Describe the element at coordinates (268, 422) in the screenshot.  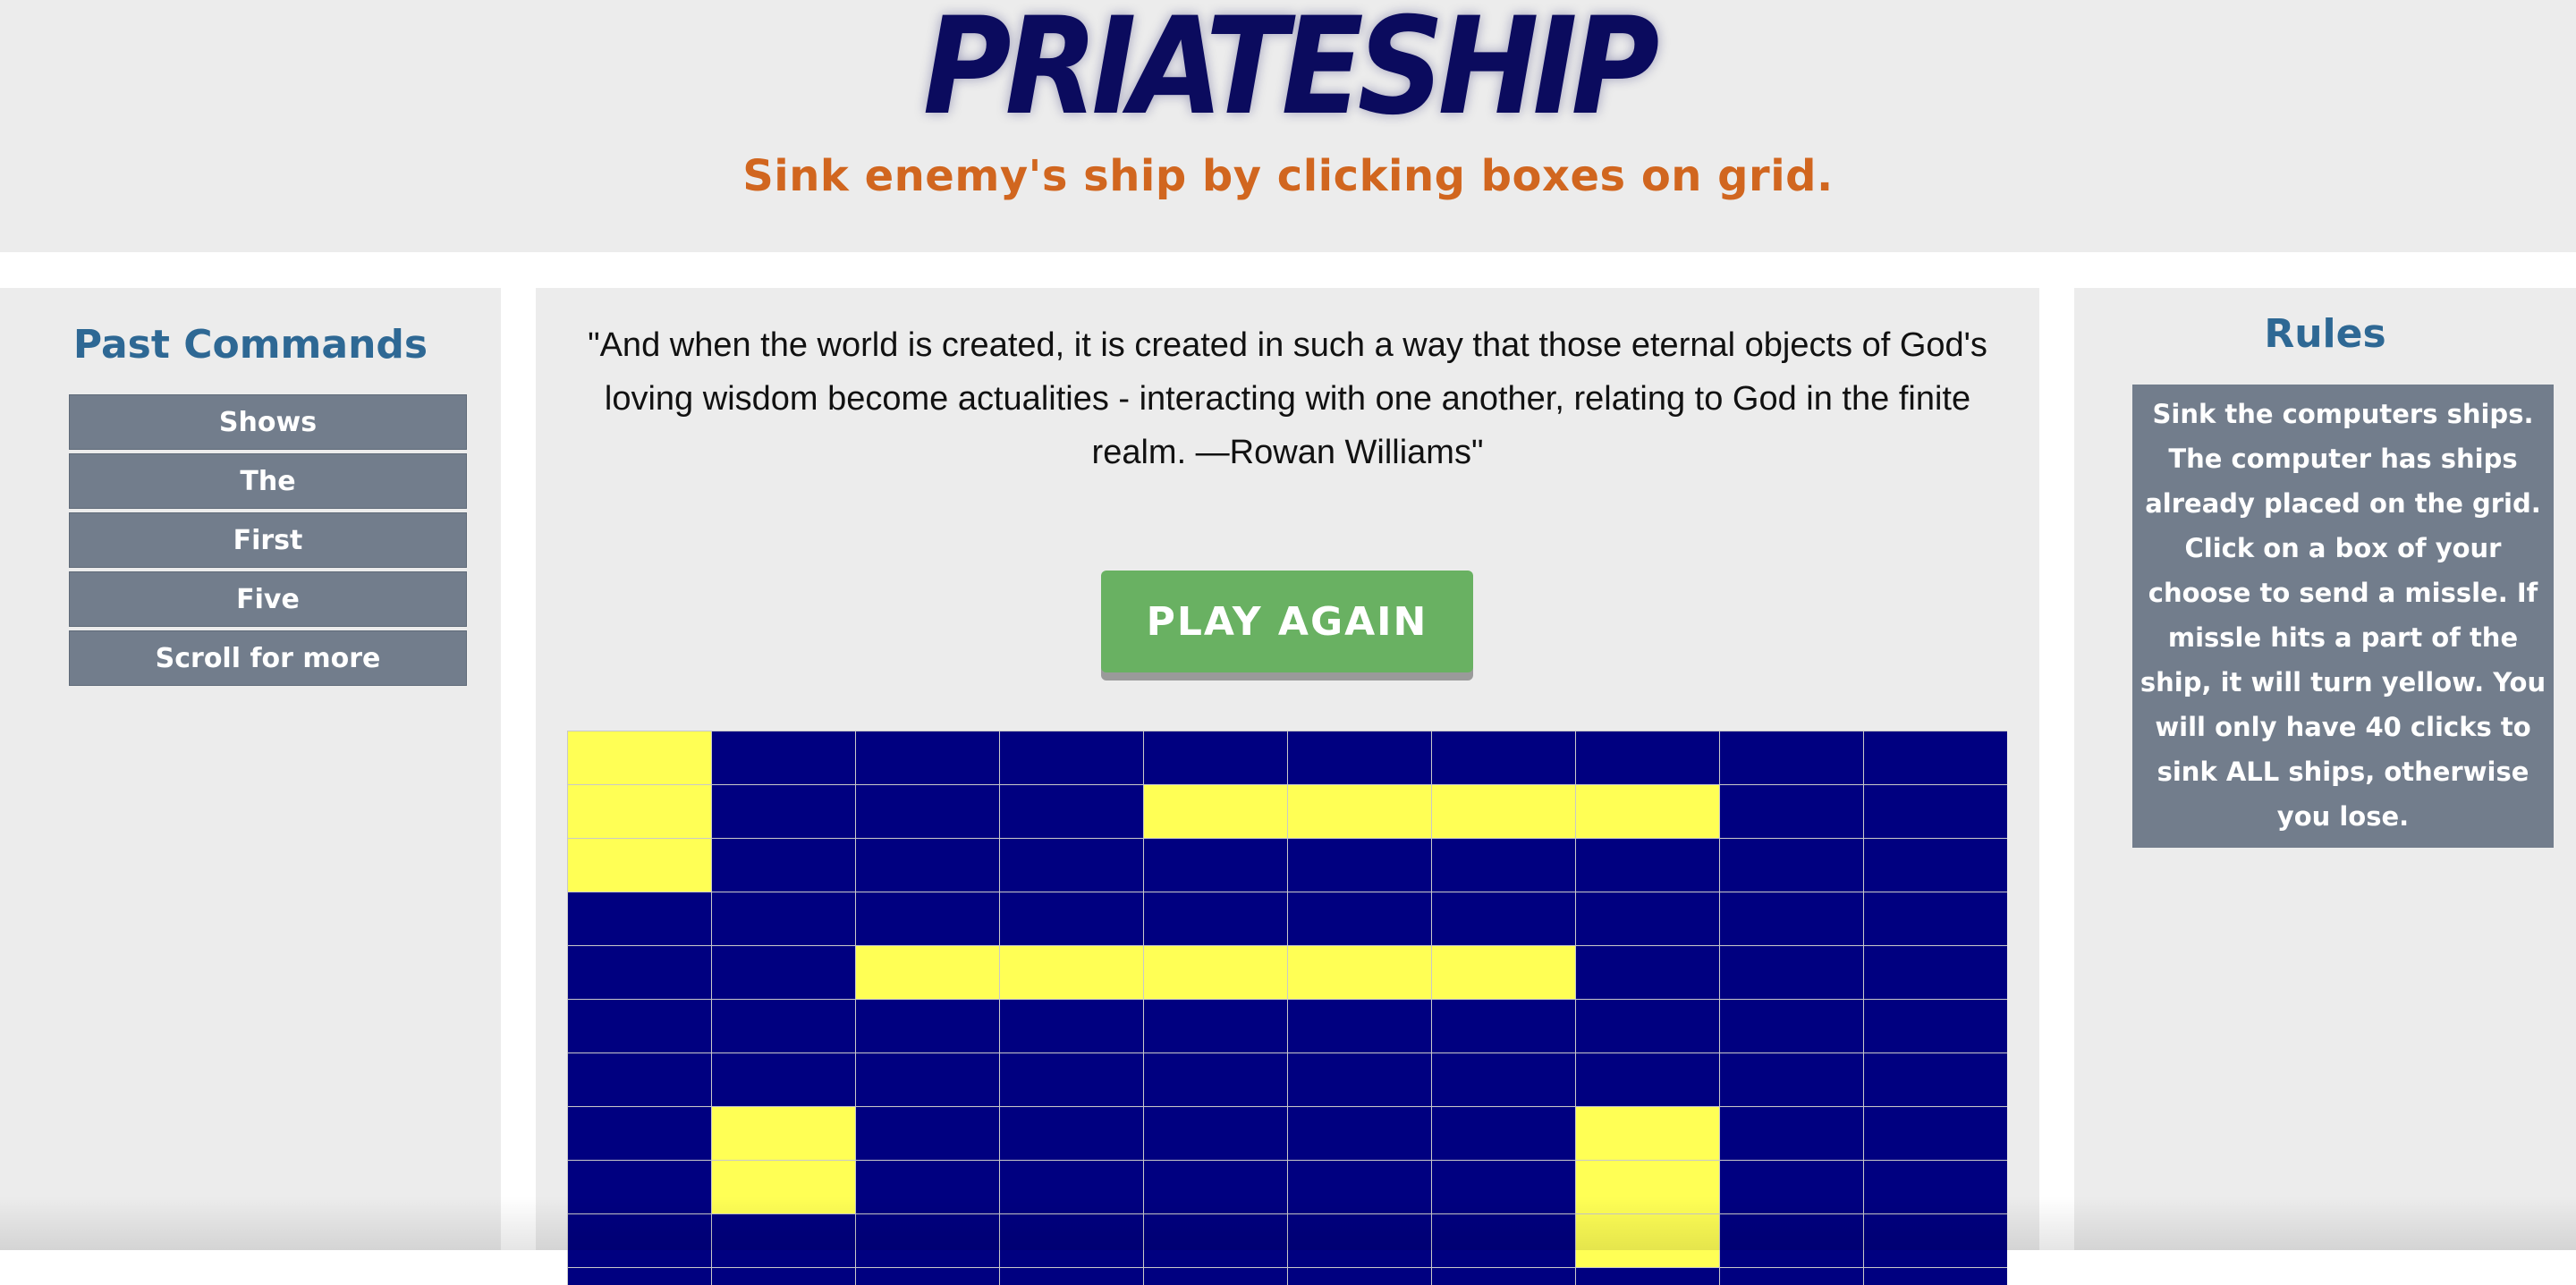
I see `past-command-item: Shows` at that location.